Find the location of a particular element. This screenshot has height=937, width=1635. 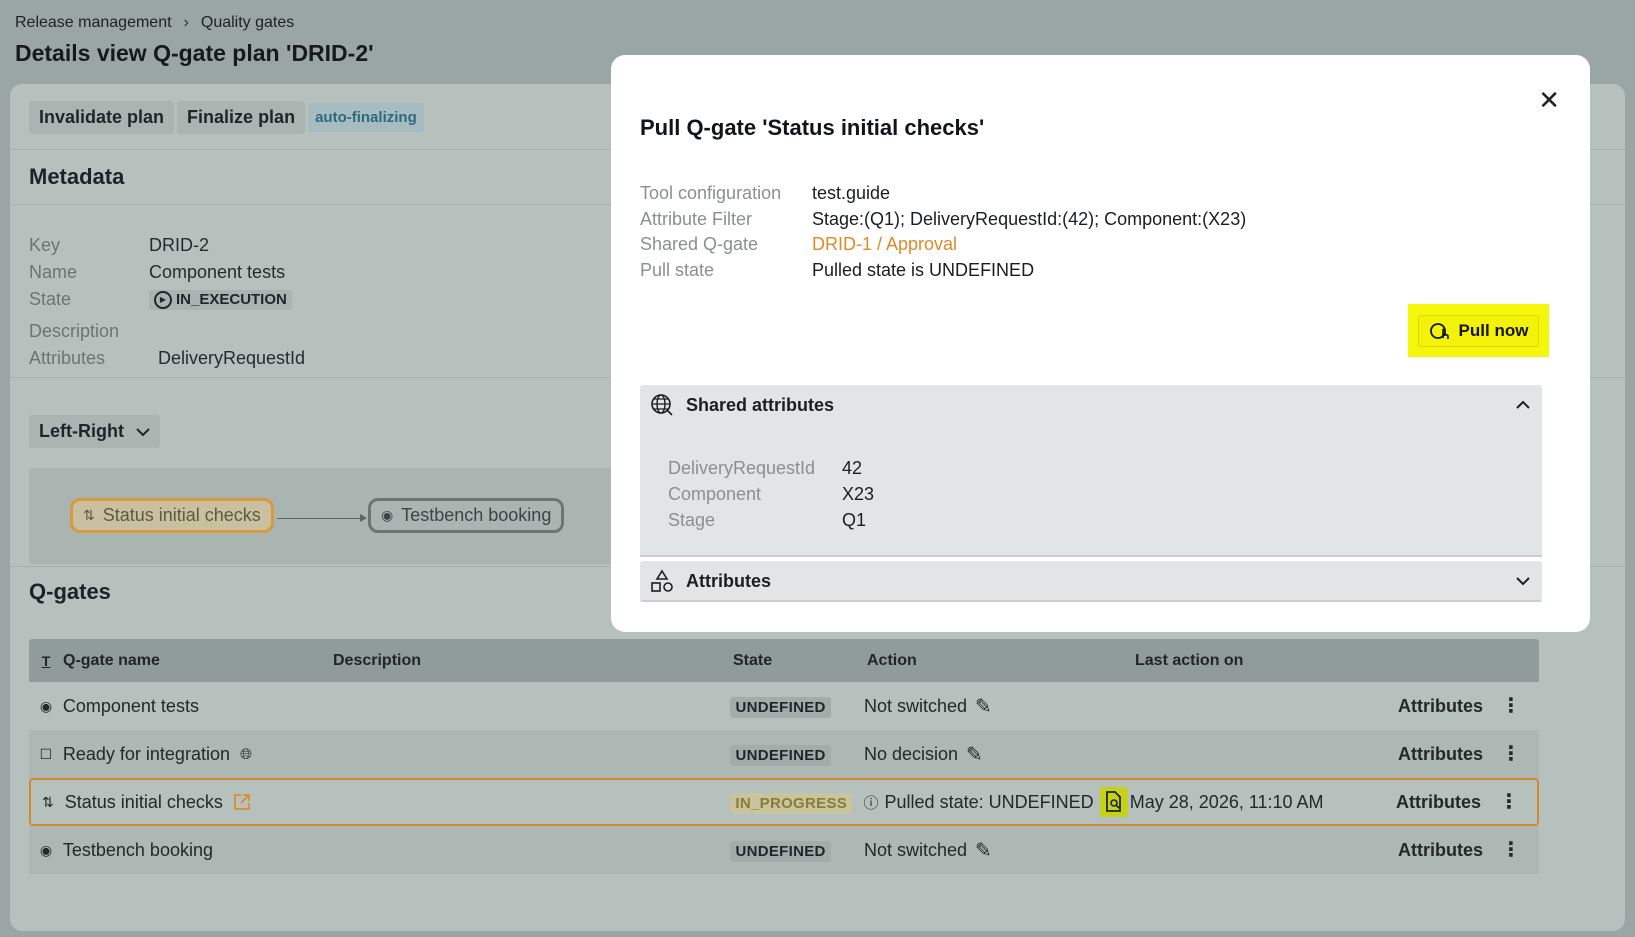

attribute-key: DeliveryRequestId is located at coordinates (742, 467).